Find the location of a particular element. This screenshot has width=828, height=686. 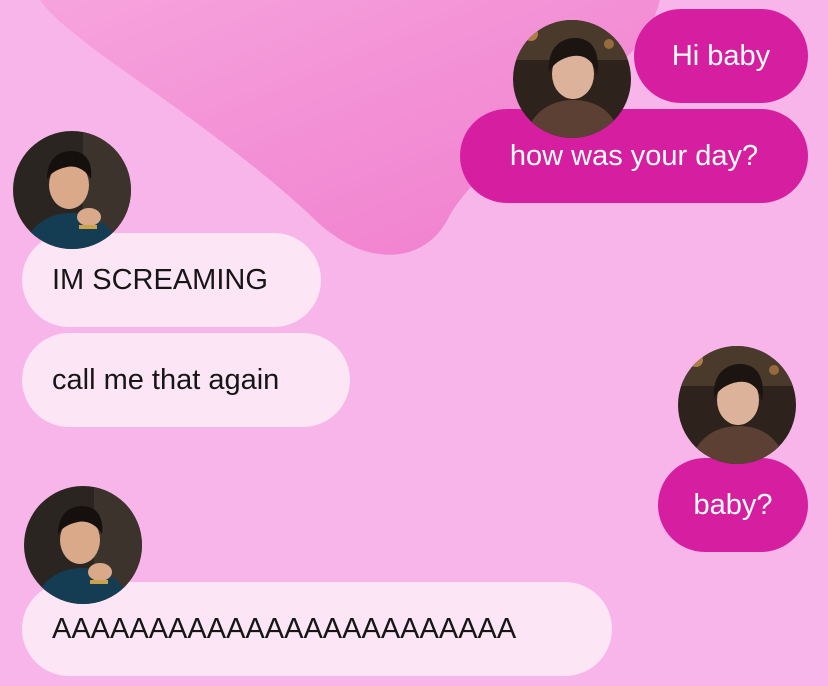

message-bubble-outgoing: baby? is located at coordinates (733, 505).